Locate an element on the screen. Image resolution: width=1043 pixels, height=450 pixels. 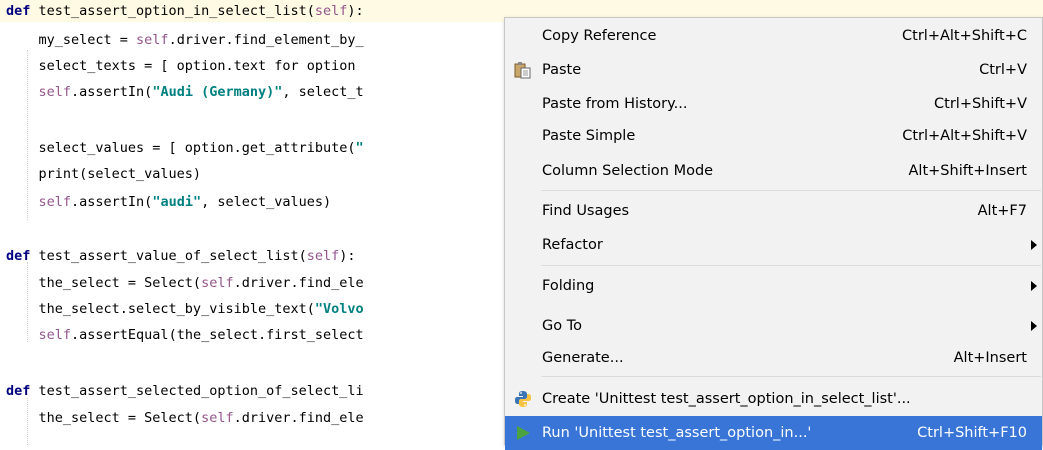
code-token: test_assert_option_in_select_list( is located at coordinates (176, 11).